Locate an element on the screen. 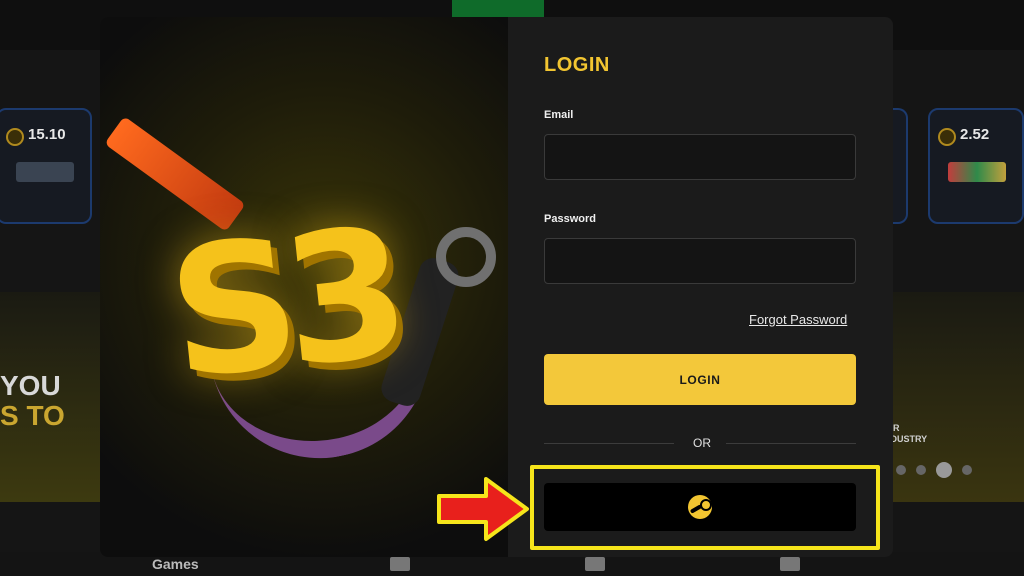  menu-icon is located at coordinates (400, 564).